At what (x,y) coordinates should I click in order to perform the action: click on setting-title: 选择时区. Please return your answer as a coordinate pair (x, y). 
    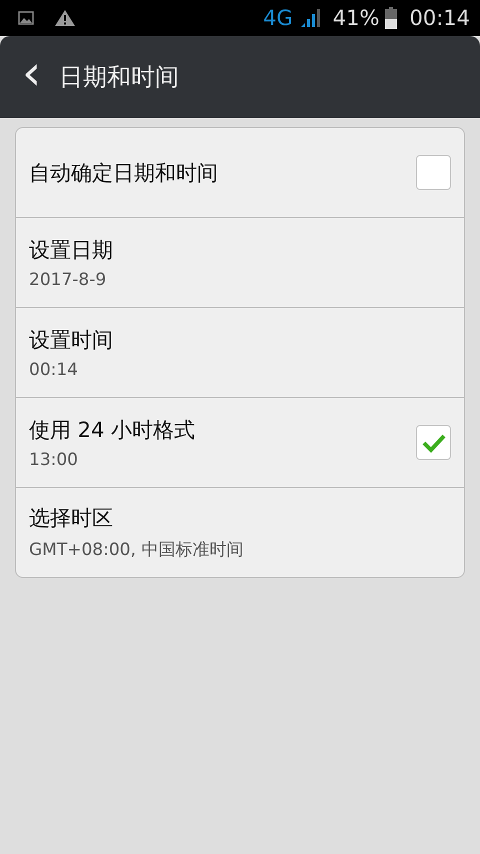
    Looking at the image, I should click on (71, 518).